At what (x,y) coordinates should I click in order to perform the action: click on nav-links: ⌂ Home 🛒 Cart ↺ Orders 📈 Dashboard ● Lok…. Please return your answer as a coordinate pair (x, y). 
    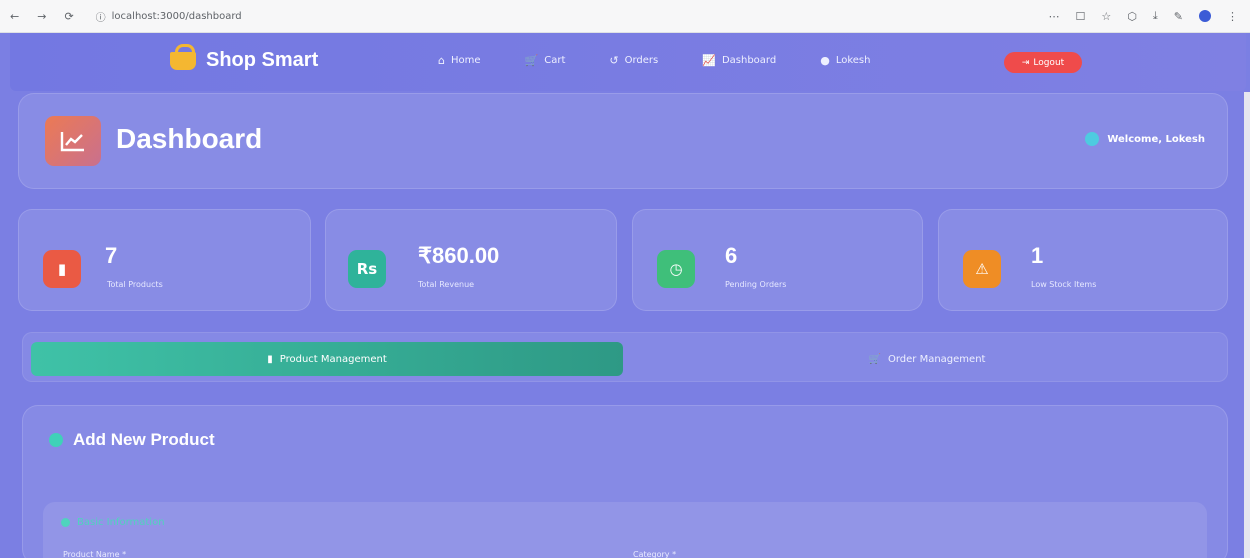
    Looking at the image, I should click on (654, 60).